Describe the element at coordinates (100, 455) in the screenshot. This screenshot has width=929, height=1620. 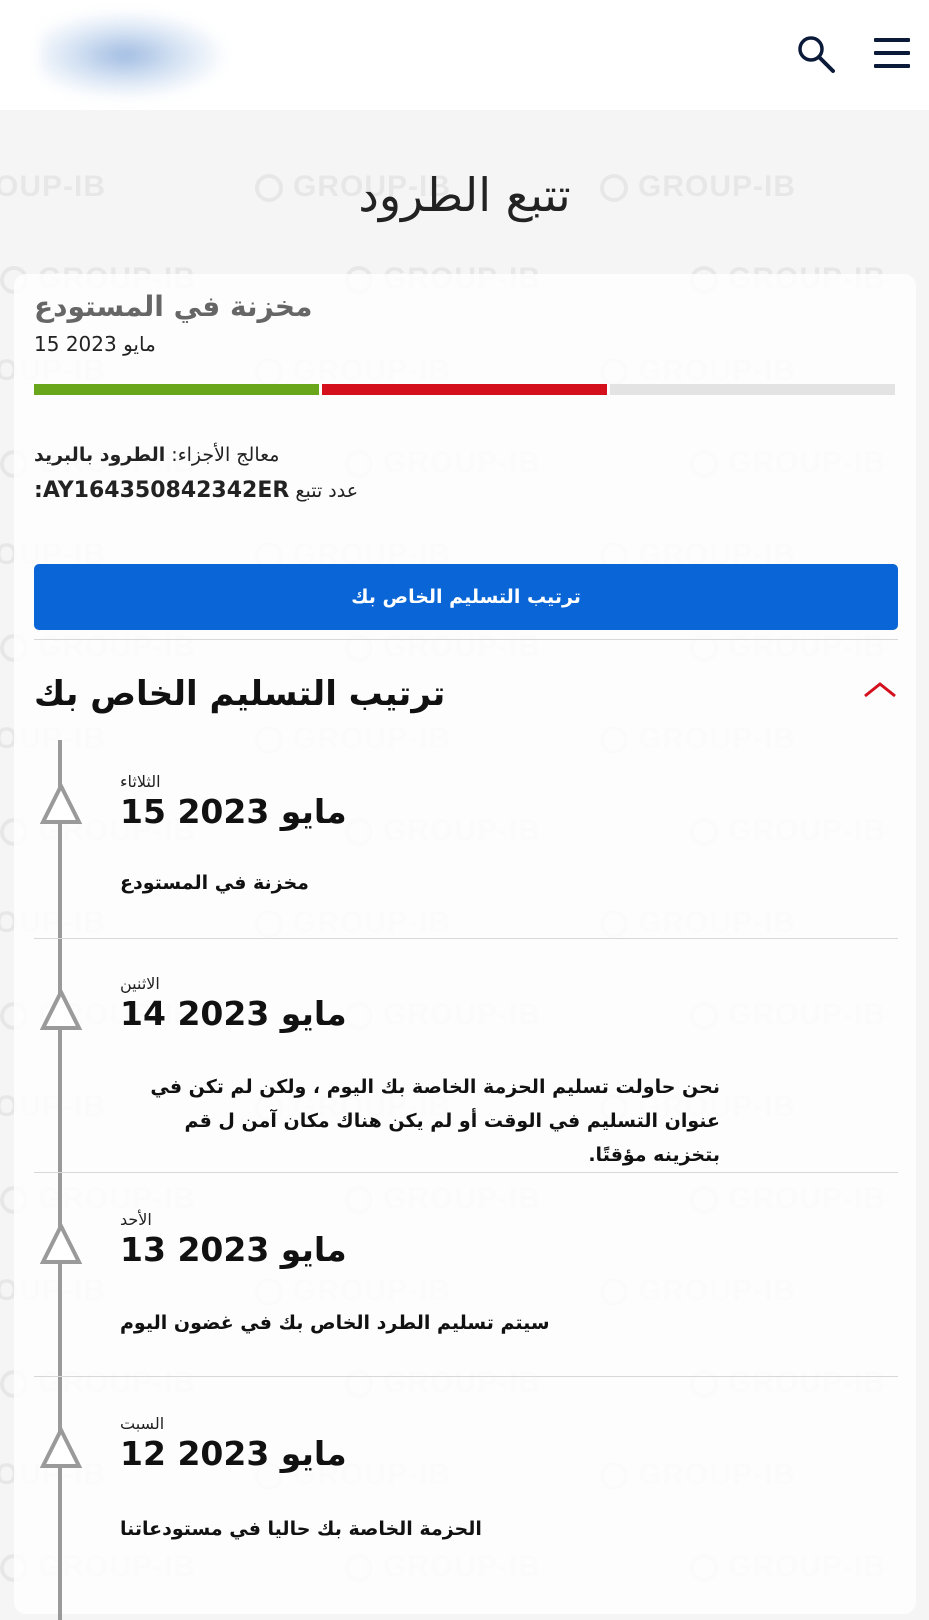
I see `handler-value: الطرود بالبريد` at that location.